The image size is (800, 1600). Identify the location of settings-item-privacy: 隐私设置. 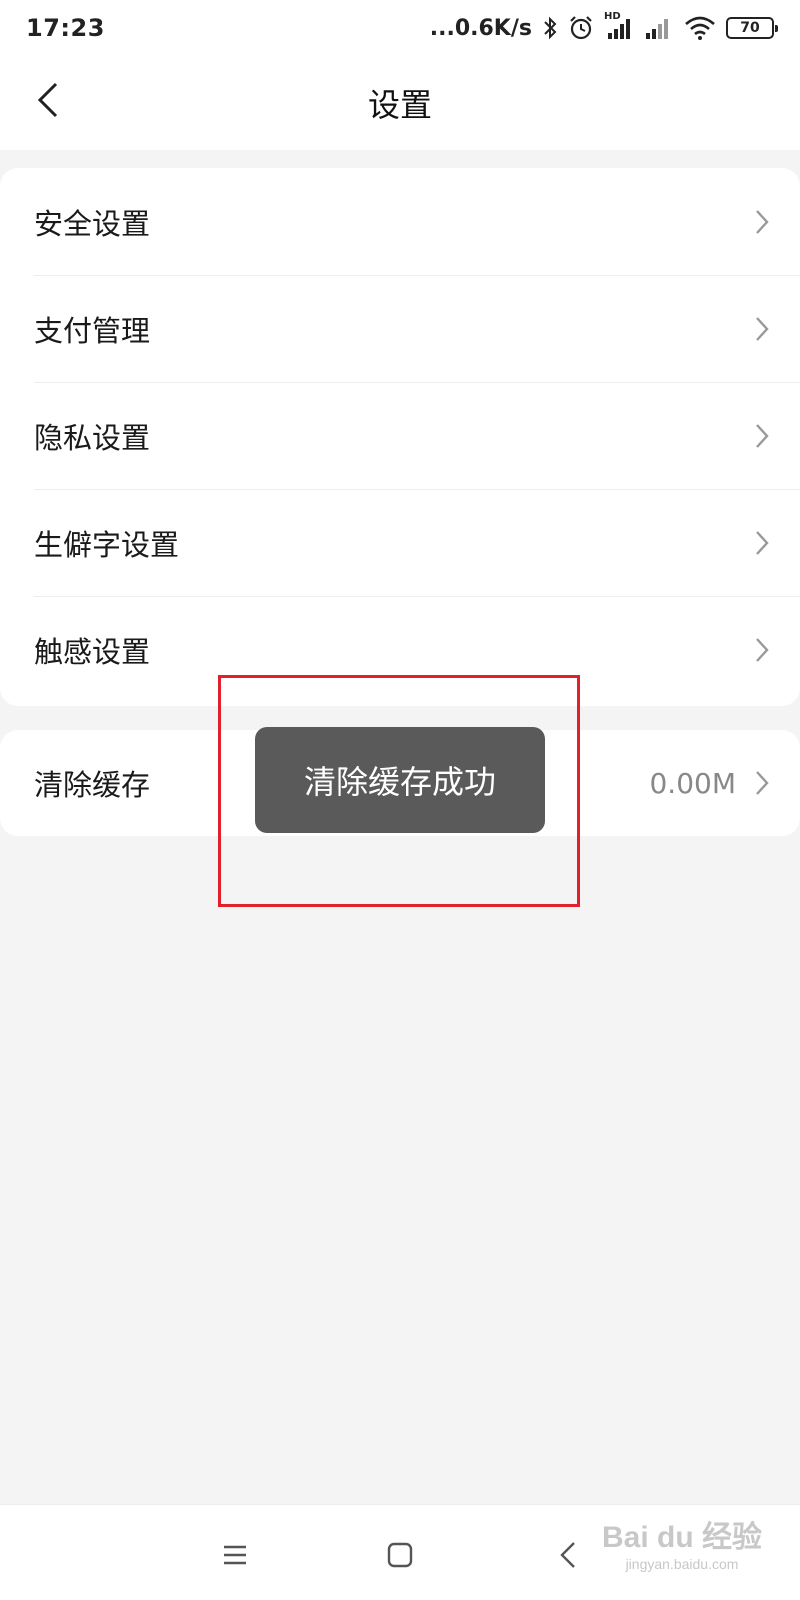
(400, 435).